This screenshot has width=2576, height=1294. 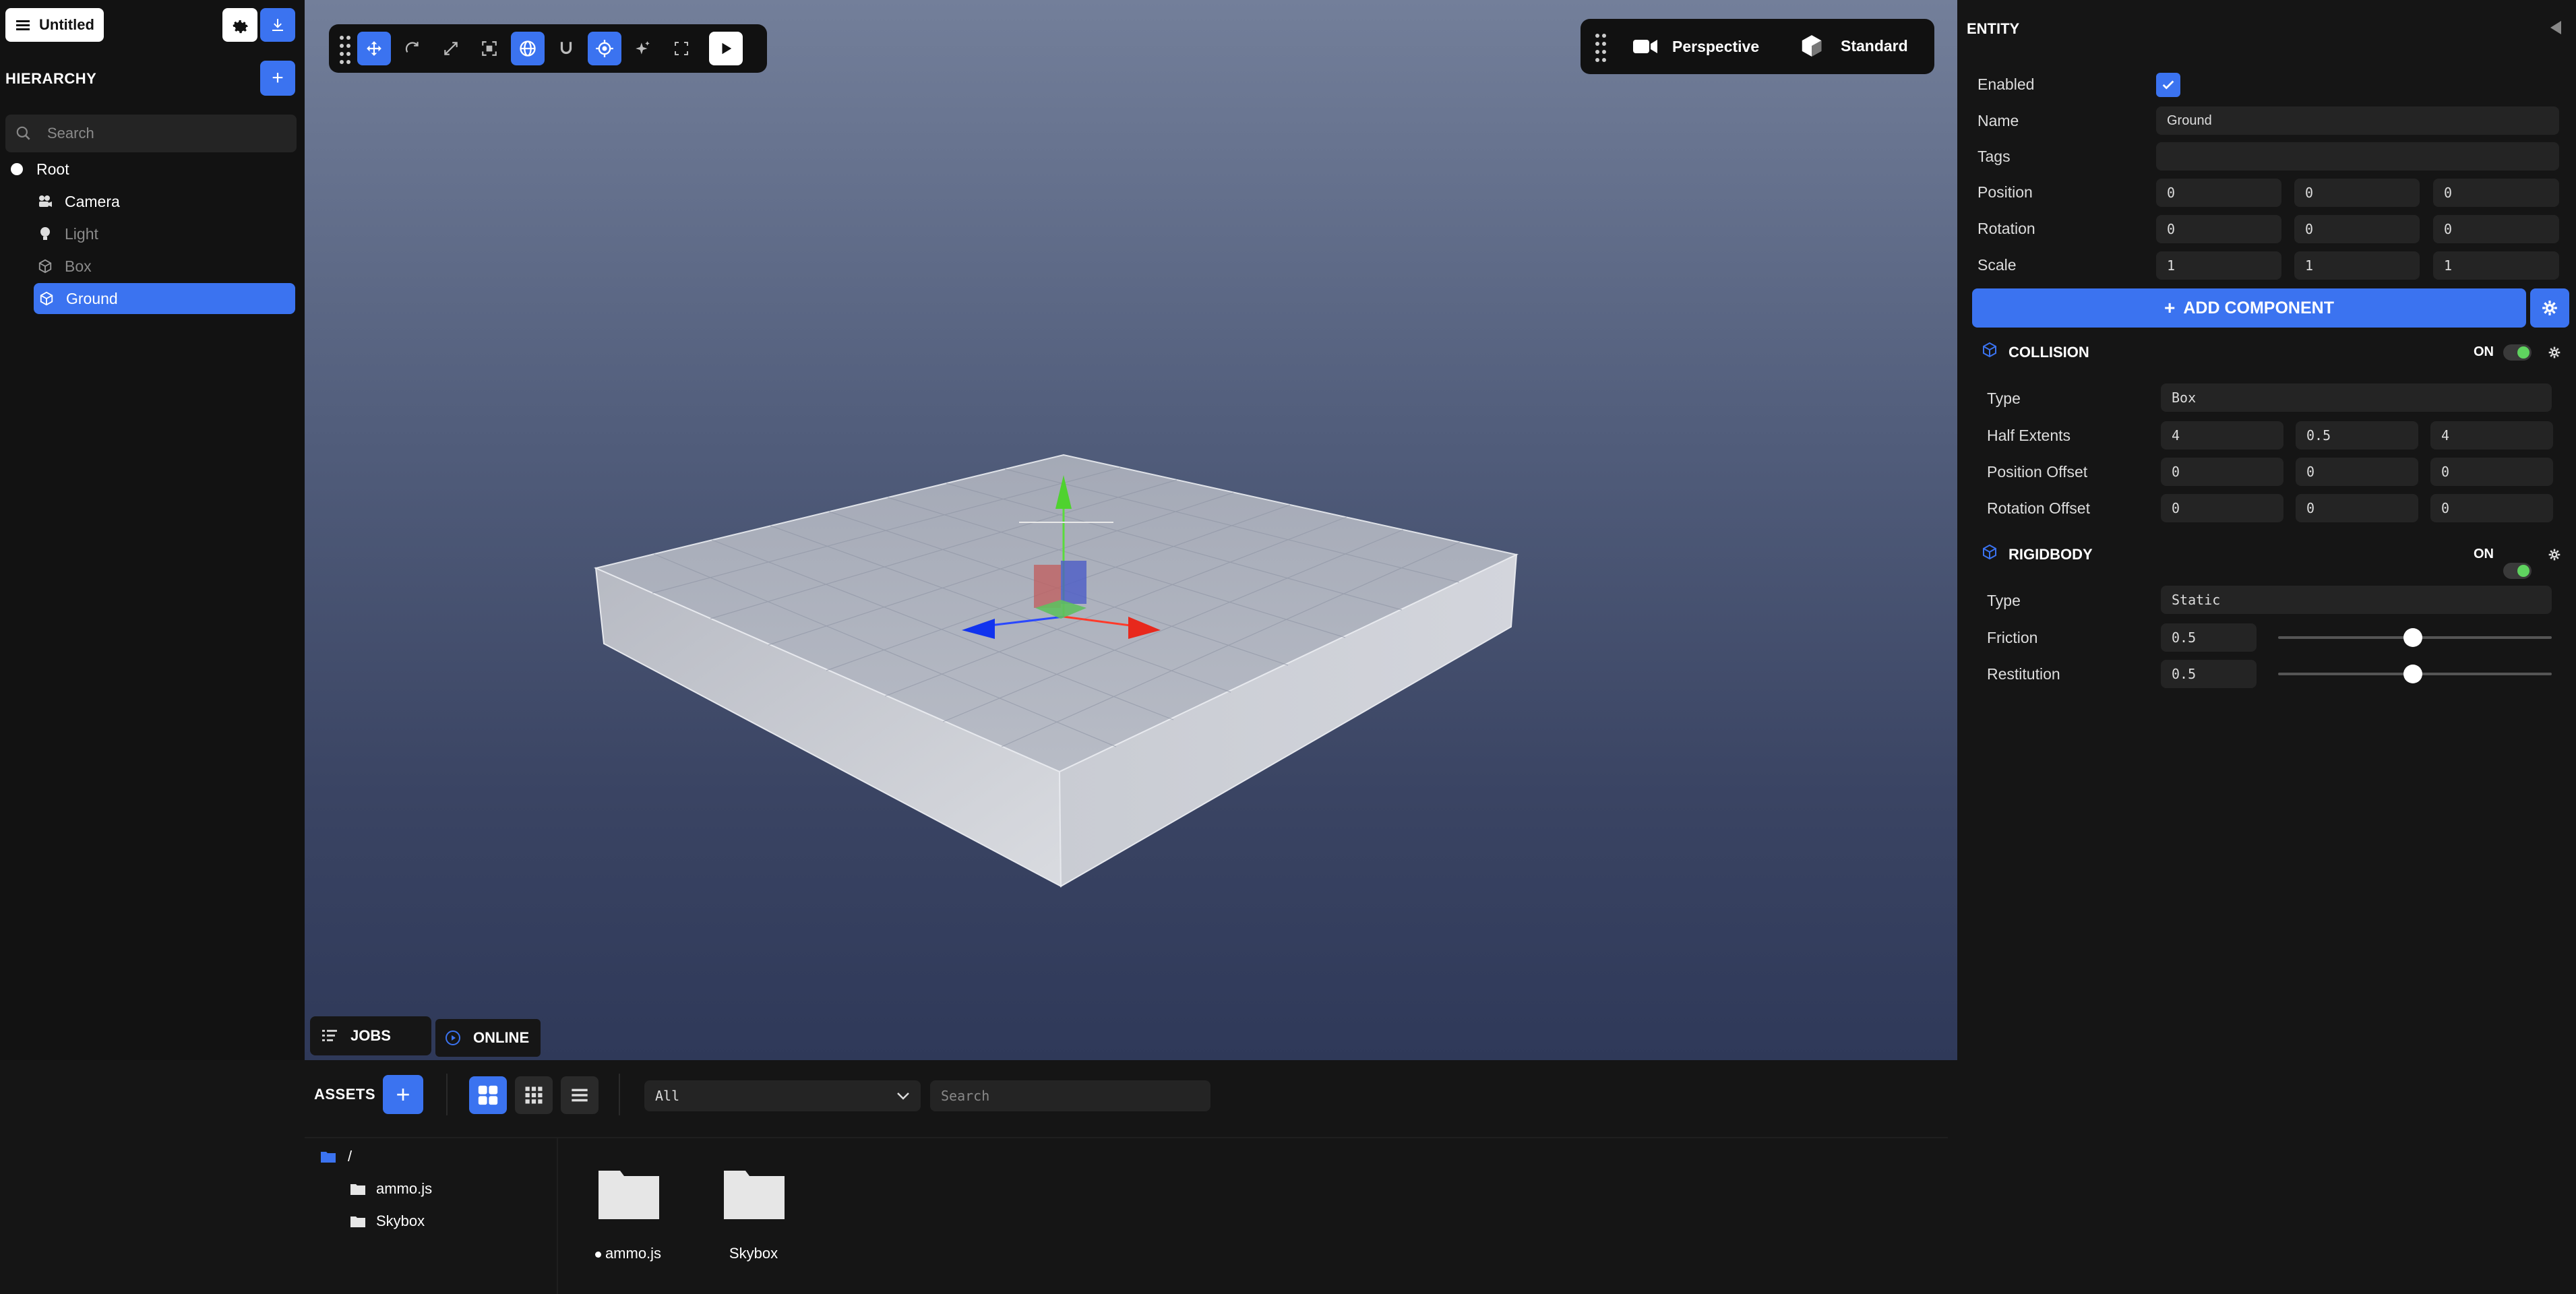 I want to click on rotation-z-input: 0, so click(x=2496, y=229).